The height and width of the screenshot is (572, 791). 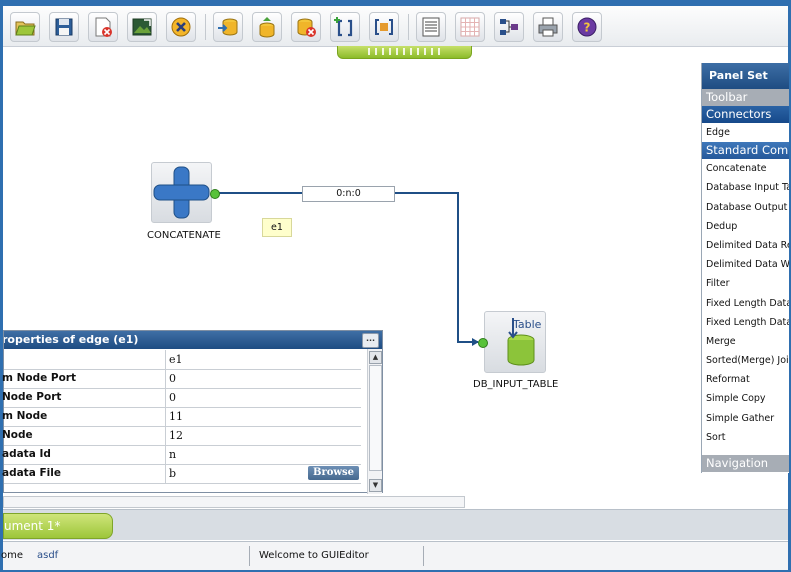 What do you see at coordinates (17, 435) in the screenshot?
I see `property-name: Node` at bounding box center [17, 435].